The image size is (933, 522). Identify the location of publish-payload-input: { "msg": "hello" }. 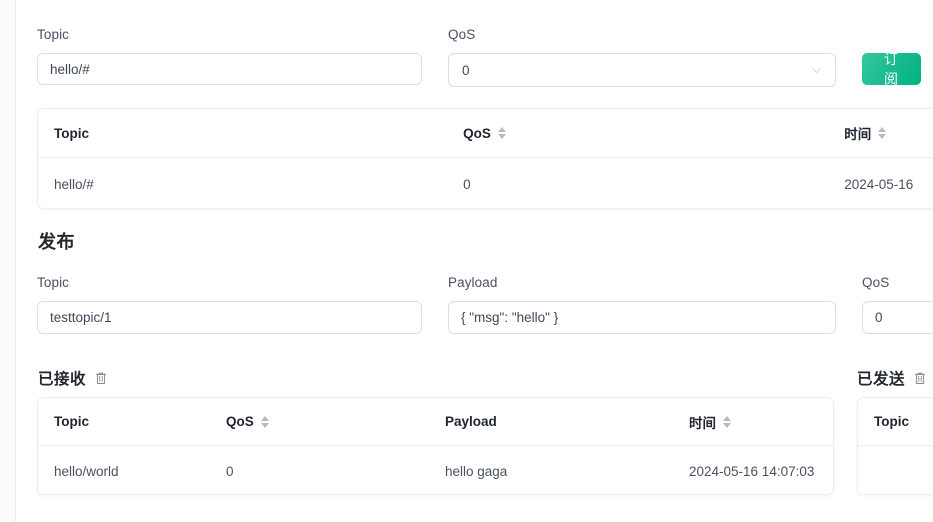
(642, 317).